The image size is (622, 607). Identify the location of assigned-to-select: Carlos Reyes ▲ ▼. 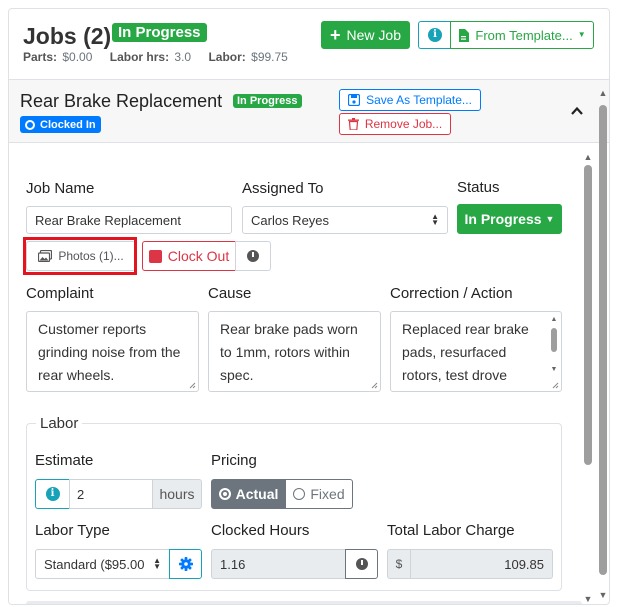
(345, 220).